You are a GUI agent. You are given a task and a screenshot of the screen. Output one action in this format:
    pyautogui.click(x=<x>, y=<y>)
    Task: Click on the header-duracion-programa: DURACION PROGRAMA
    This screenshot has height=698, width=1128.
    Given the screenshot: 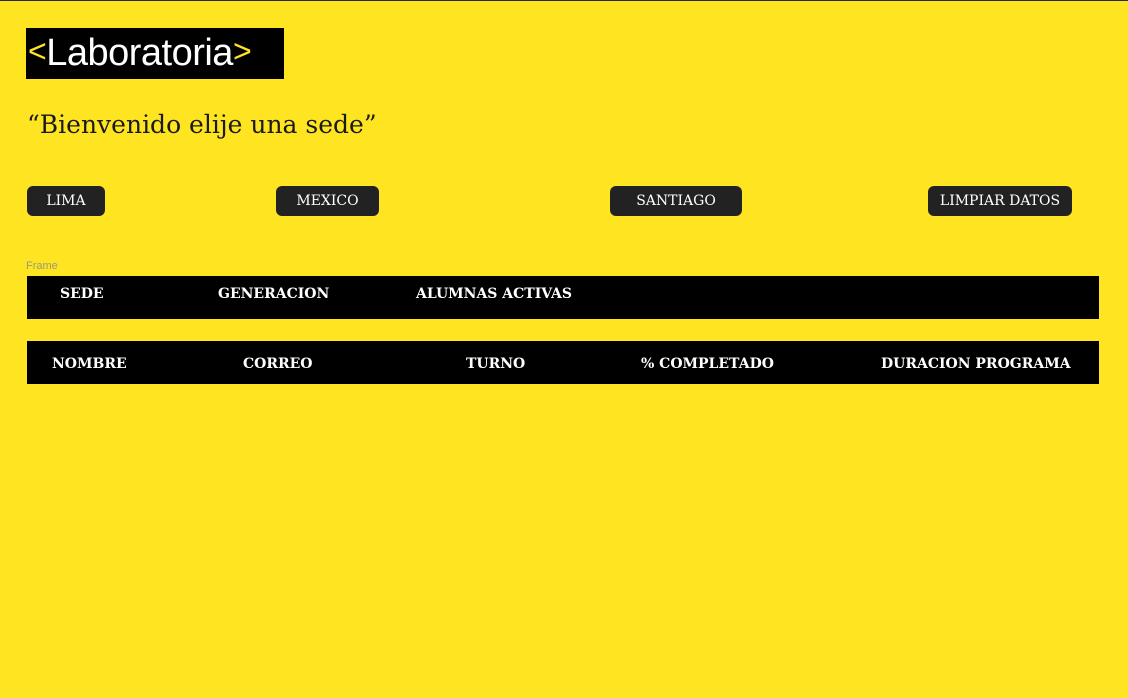 What is the action you would take?
    pyautogui.click(x=976, y=364)
    